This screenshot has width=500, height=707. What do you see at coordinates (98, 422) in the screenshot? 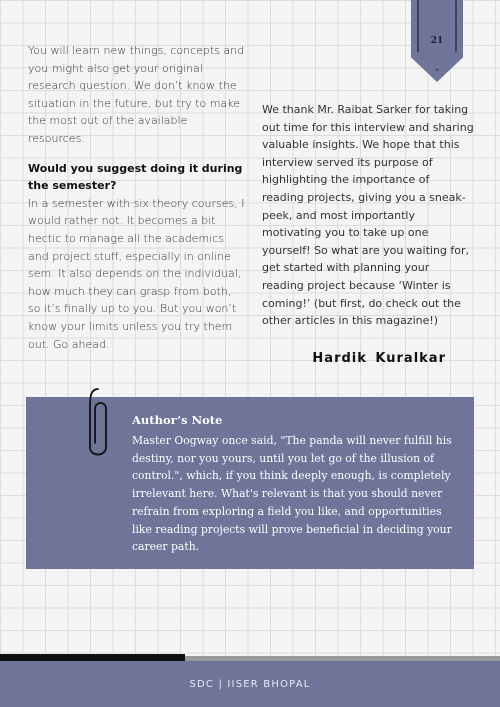
I see `paperclip-icon` at bounding box center [98, 422].